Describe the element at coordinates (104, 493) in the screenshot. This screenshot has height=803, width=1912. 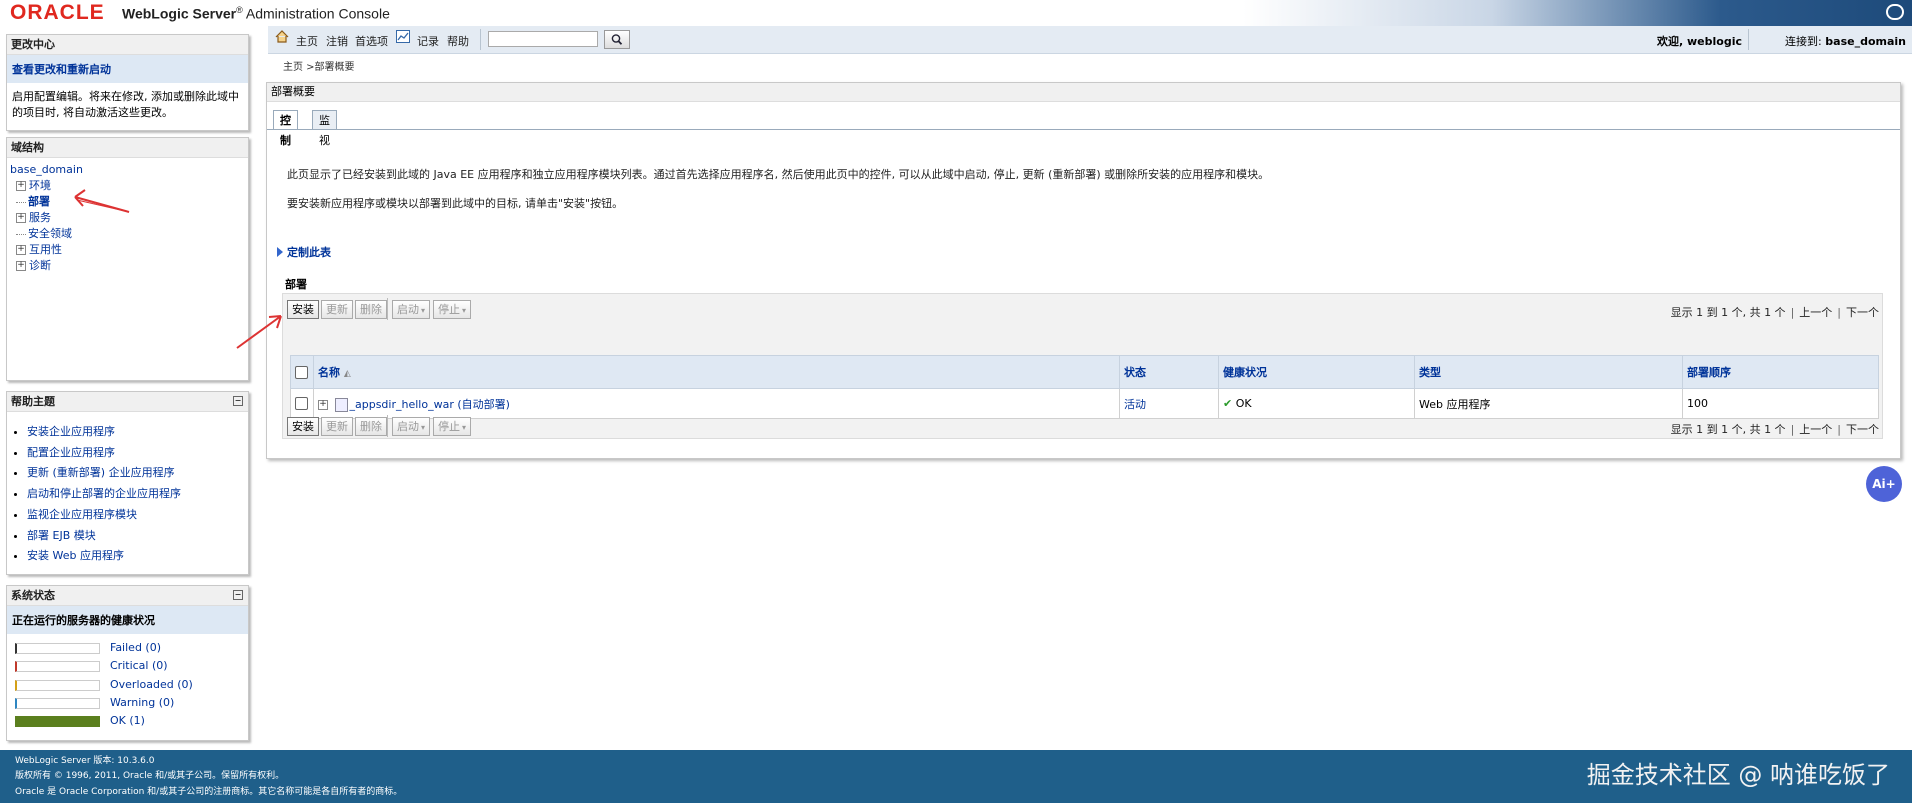
I see `help-link: 启动和停止部署的企业应用程序` at that location.